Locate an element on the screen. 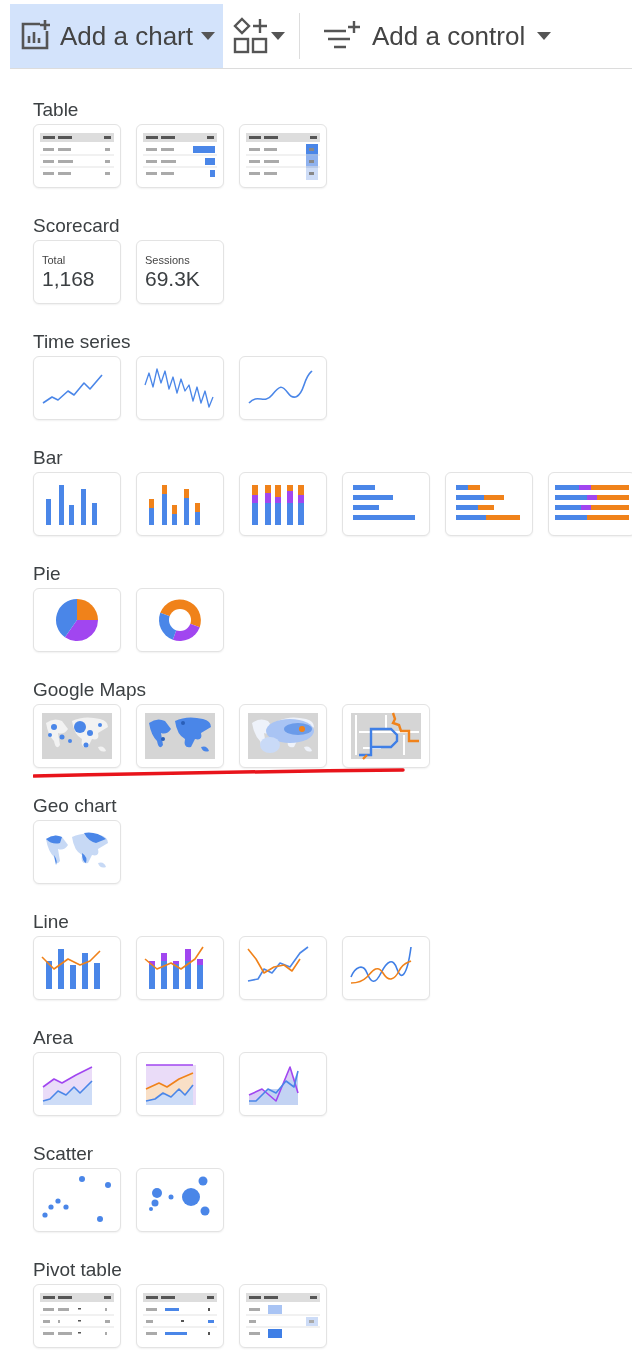 The image size is (632, 1356). chart-type-tile: Sessions 69.3K is located at coordinates (180, 272).